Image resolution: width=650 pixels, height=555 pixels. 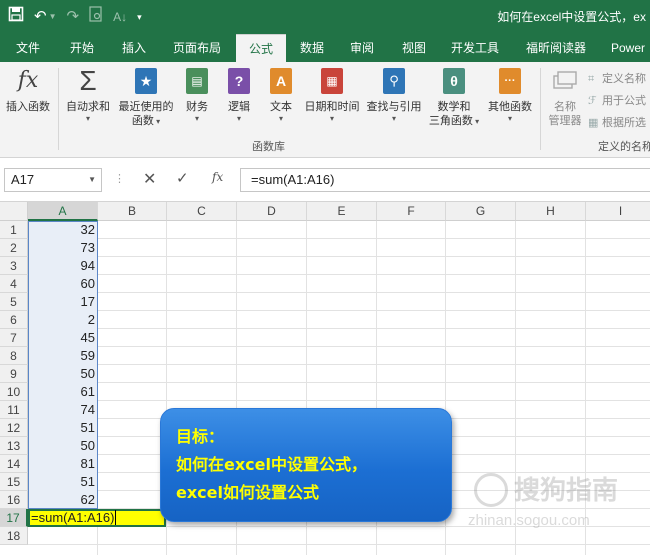 I want to click on column-header-a: A, so click(x=63, y=211).